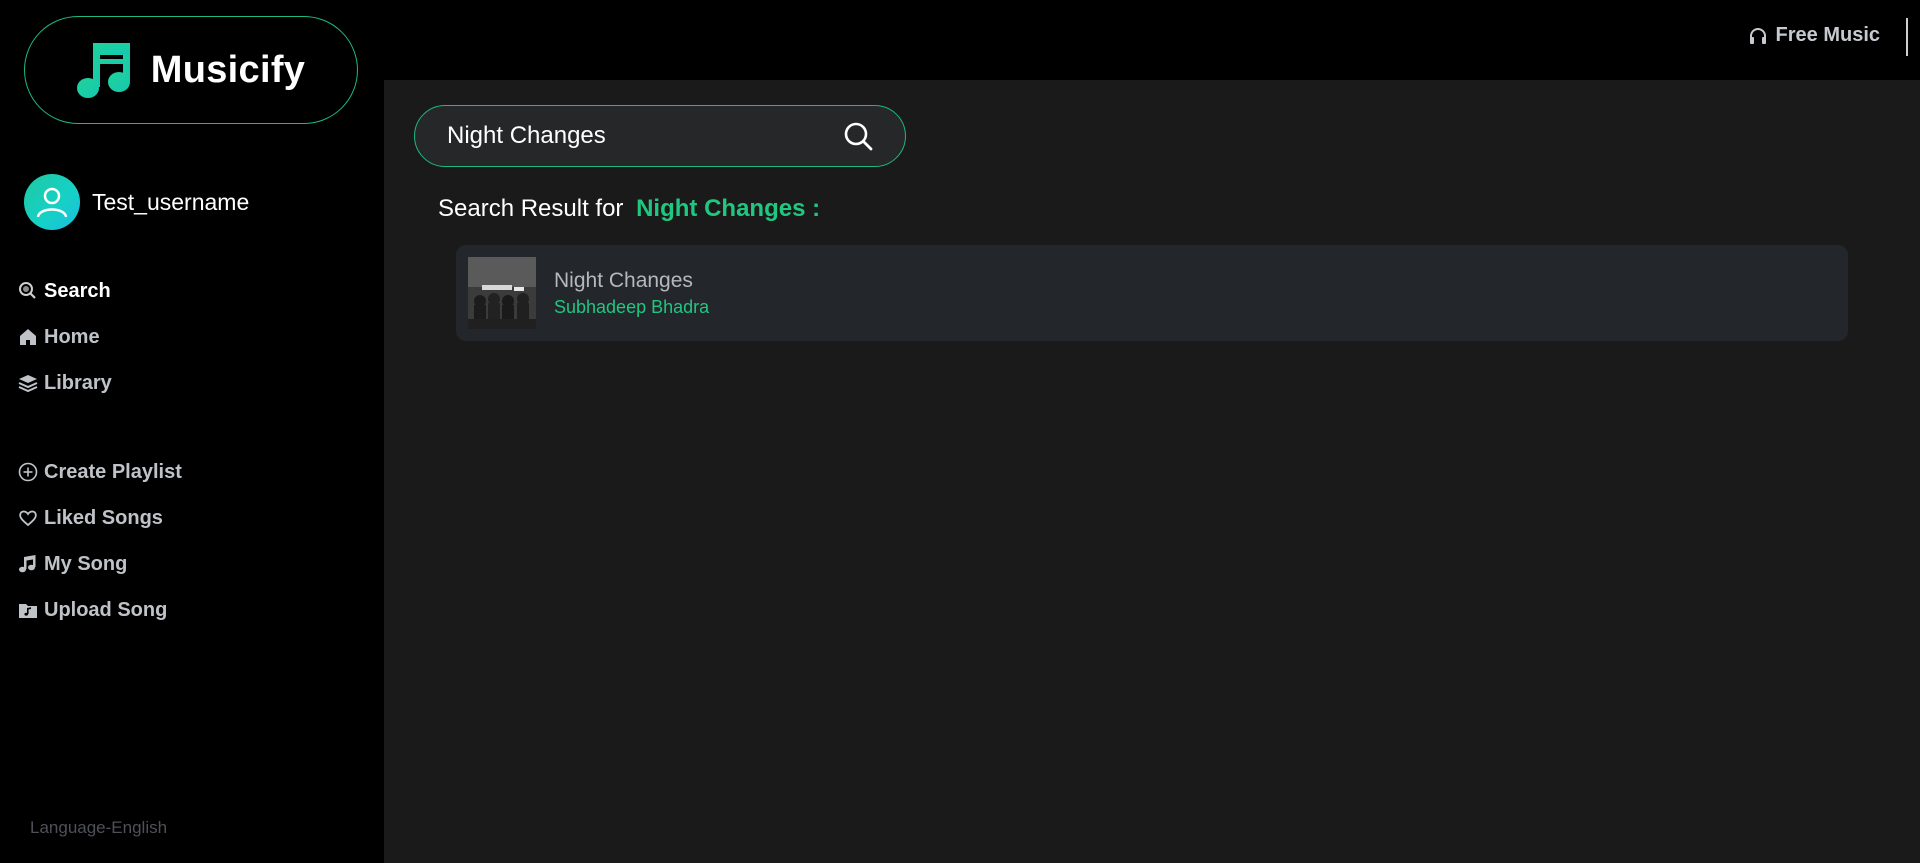 This screenshot has height=863, width=1920. What do you see at coordinates (1827, 35) in the screenshot?
I see `free-music-label: Free Music` at bounding box center [1827, 35].